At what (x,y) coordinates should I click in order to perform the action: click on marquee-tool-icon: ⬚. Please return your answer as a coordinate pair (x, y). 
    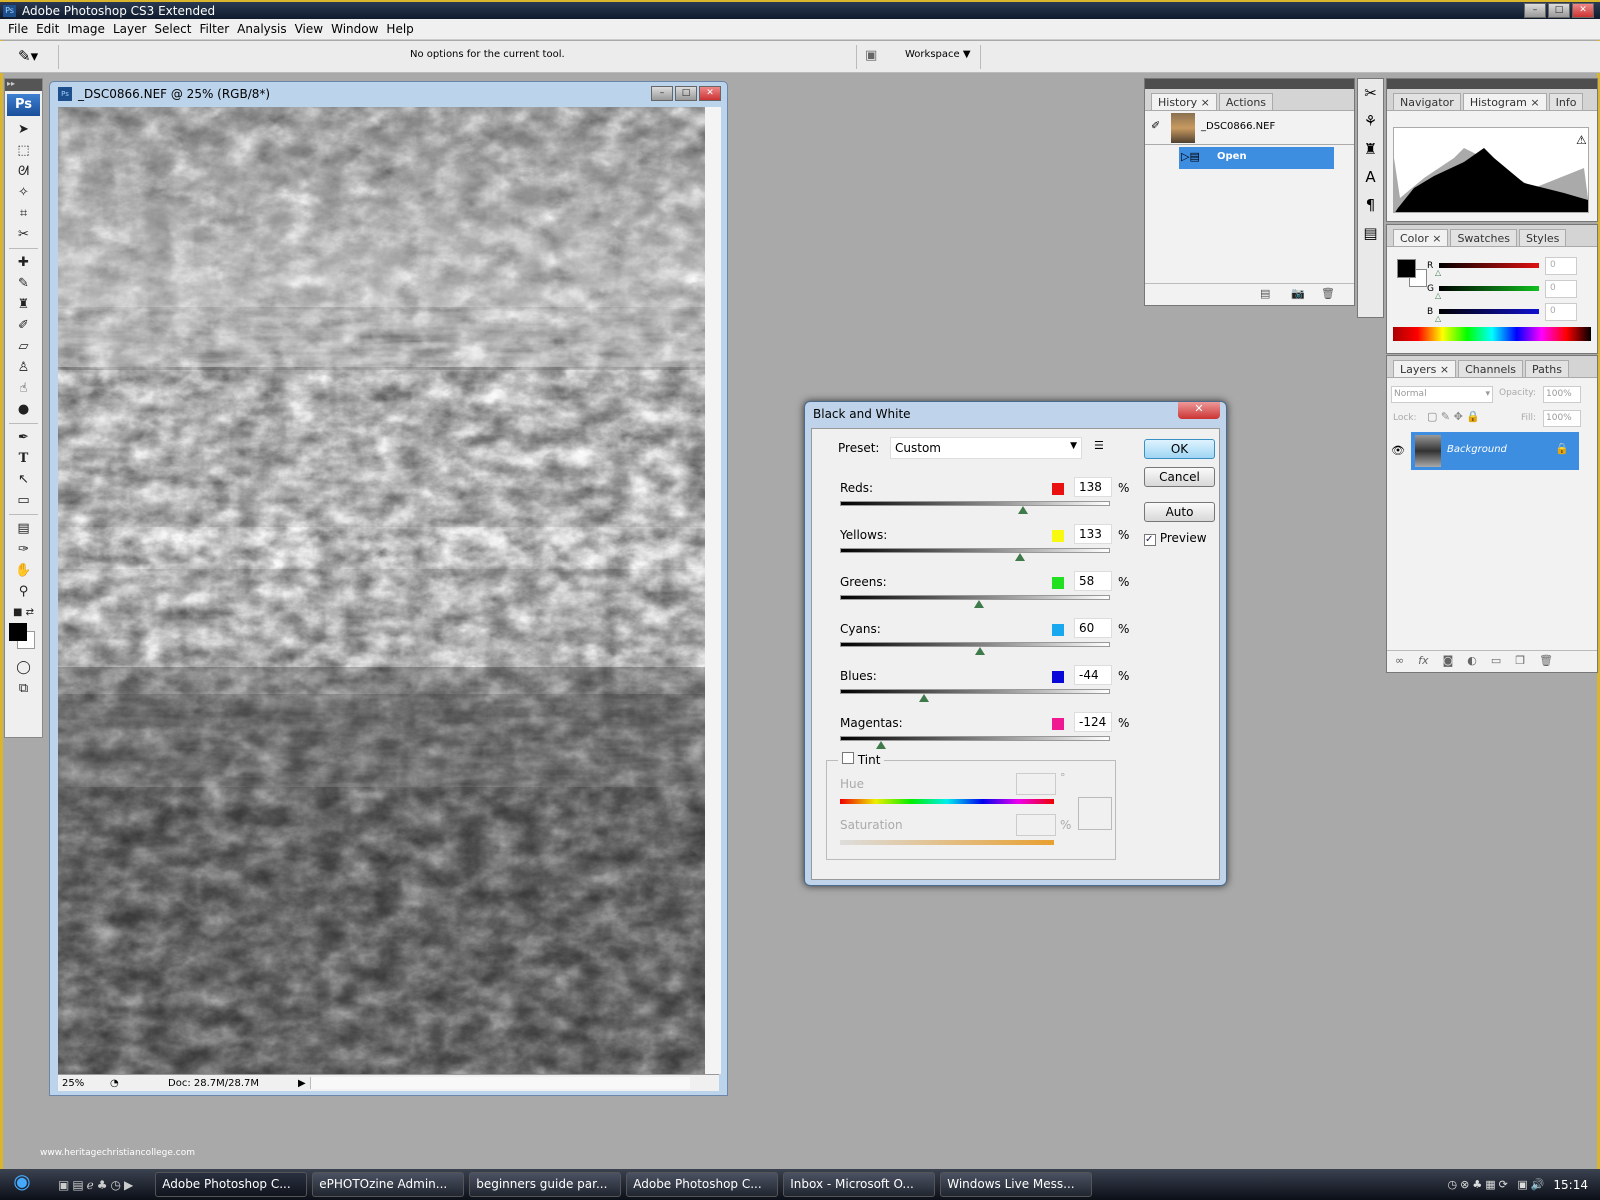
    Looking at the image, I should click on (23, 150).